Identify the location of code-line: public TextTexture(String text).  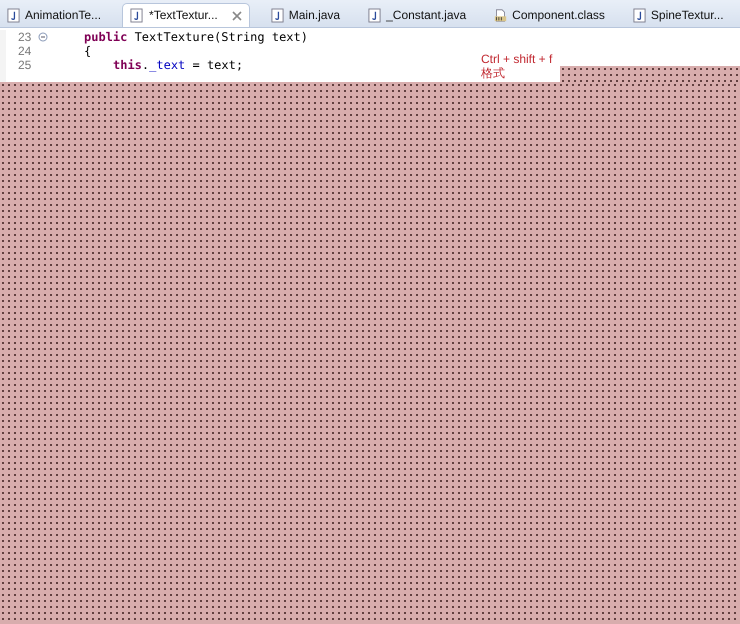
(196, 37).